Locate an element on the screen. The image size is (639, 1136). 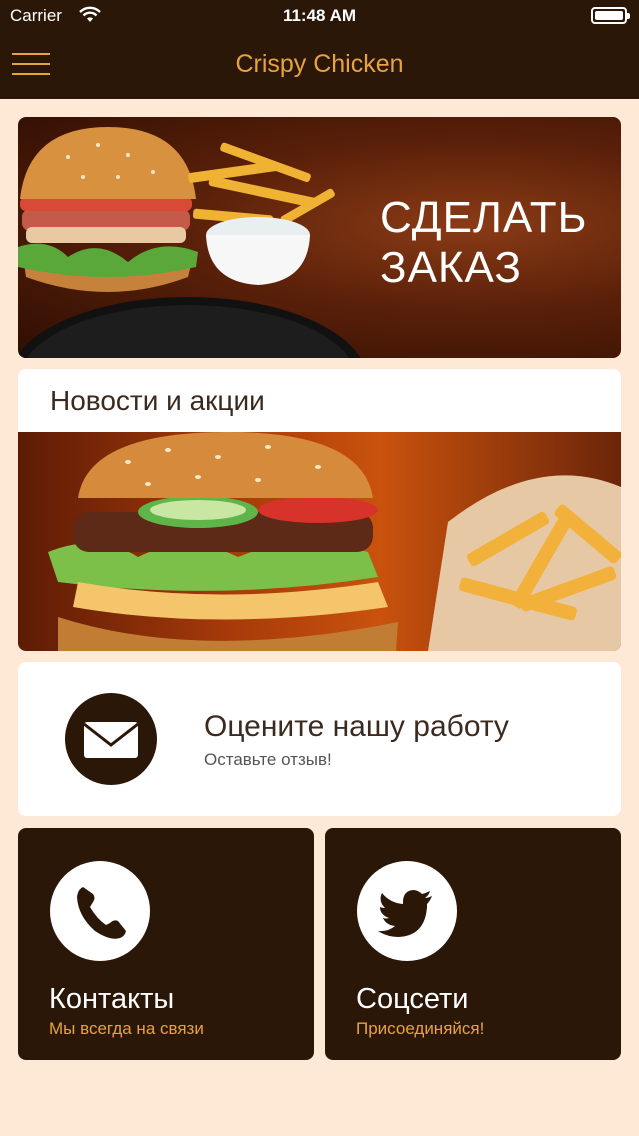
order-banner-line1: СДЕЛАТЬ is located at coordinates (484, 217).